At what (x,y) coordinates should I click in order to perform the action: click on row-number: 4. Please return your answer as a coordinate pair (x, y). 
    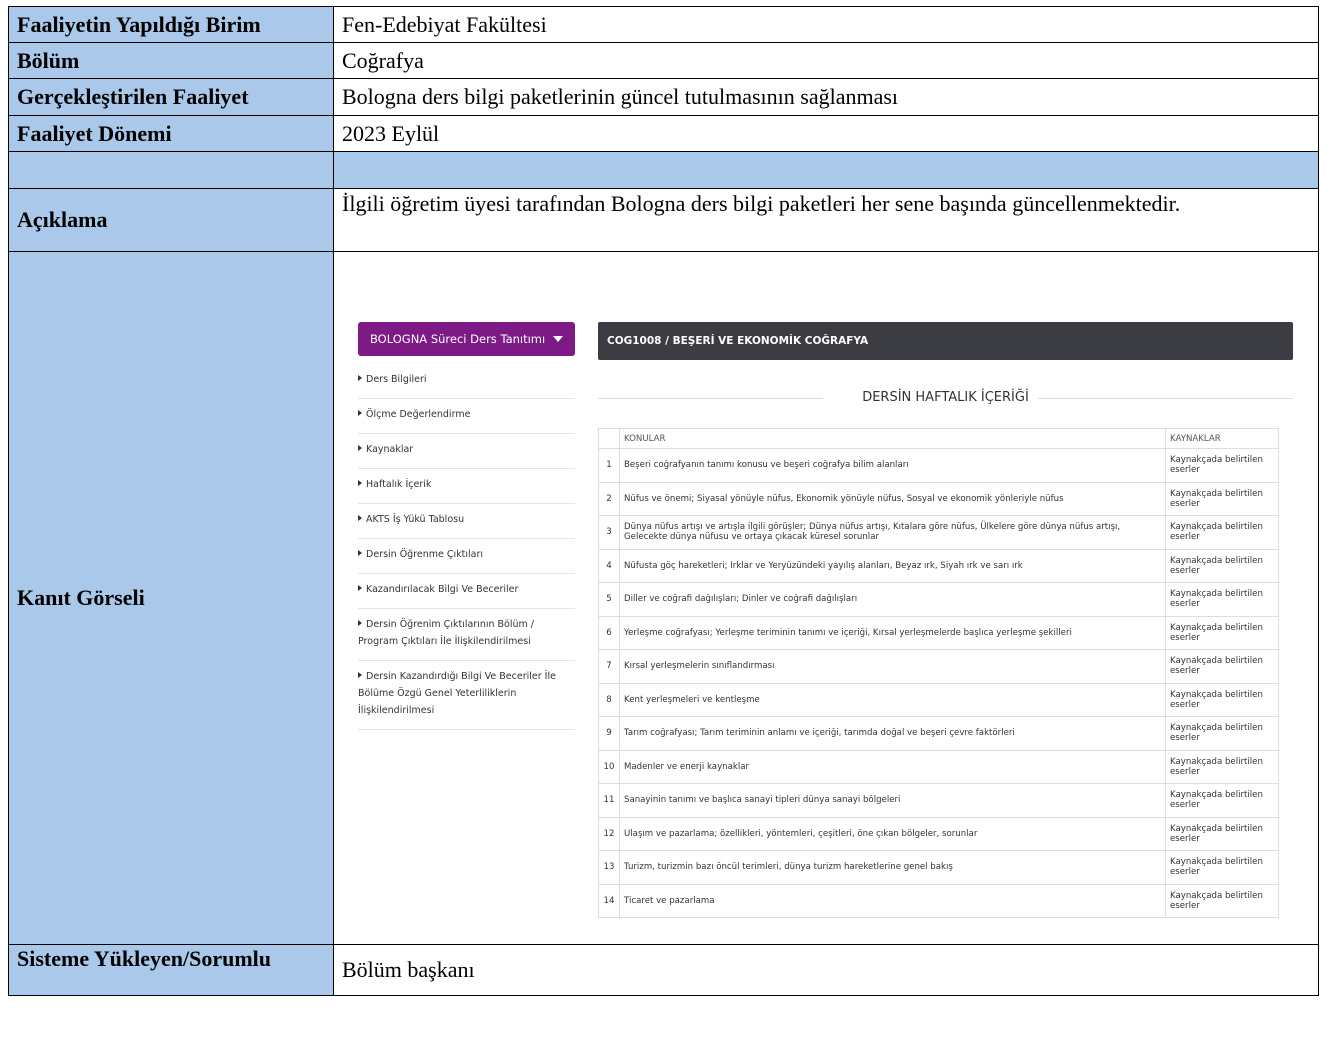
    Looking at the image, I should click on (609, 565).